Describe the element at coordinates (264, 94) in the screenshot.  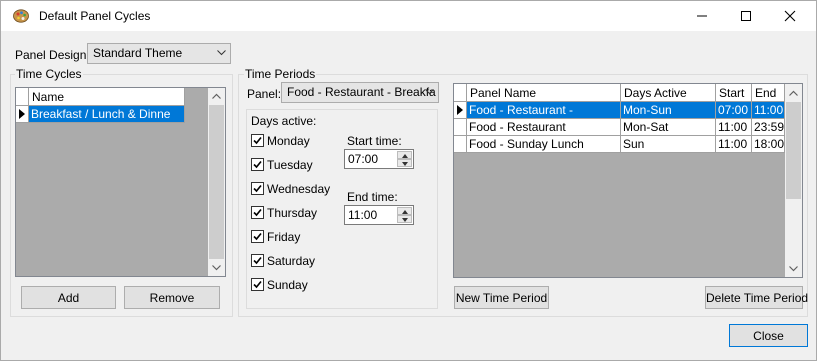
I see `panel-label: Panel:` at that location.